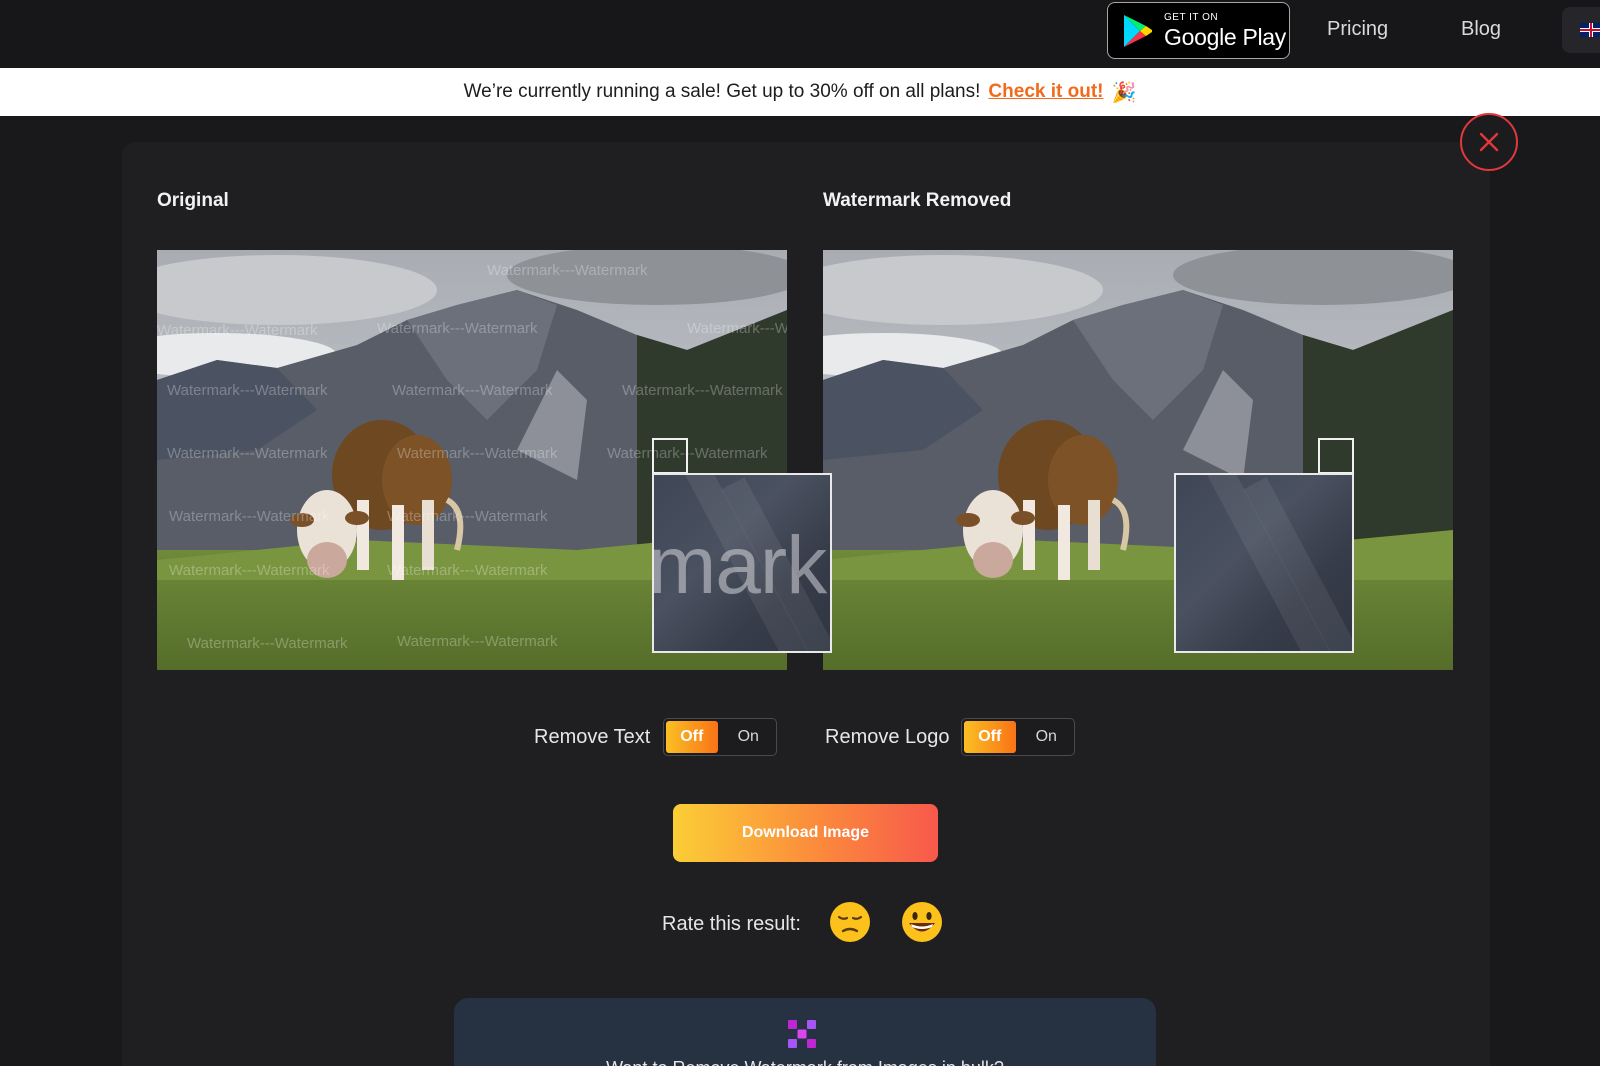  Describe the element at coordinates (922, 922) in the screenshot. I see `grinning-face-icon` at that location.